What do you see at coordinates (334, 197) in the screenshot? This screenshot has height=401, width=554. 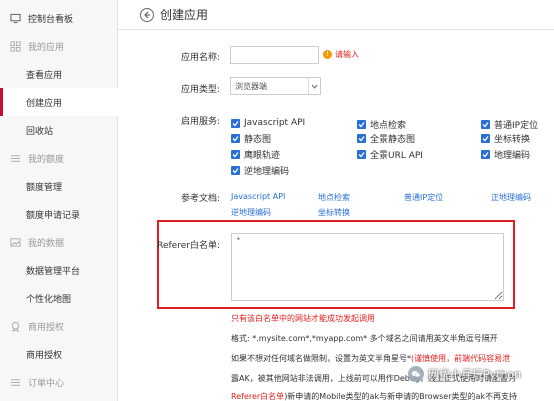 I see `doc-link-place-search: 地点检索` at bounding box center [334, 197].